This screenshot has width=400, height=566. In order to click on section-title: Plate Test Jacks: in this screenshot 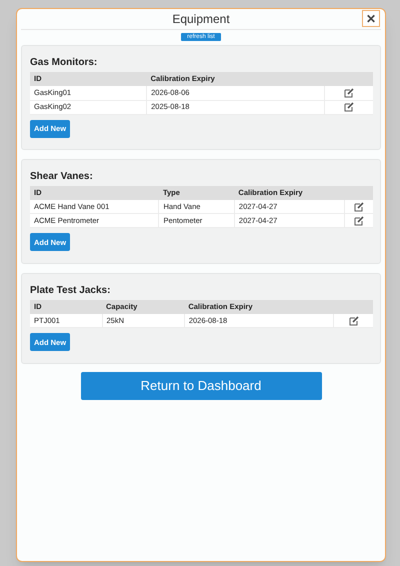, I will do `click(71, 291)`.